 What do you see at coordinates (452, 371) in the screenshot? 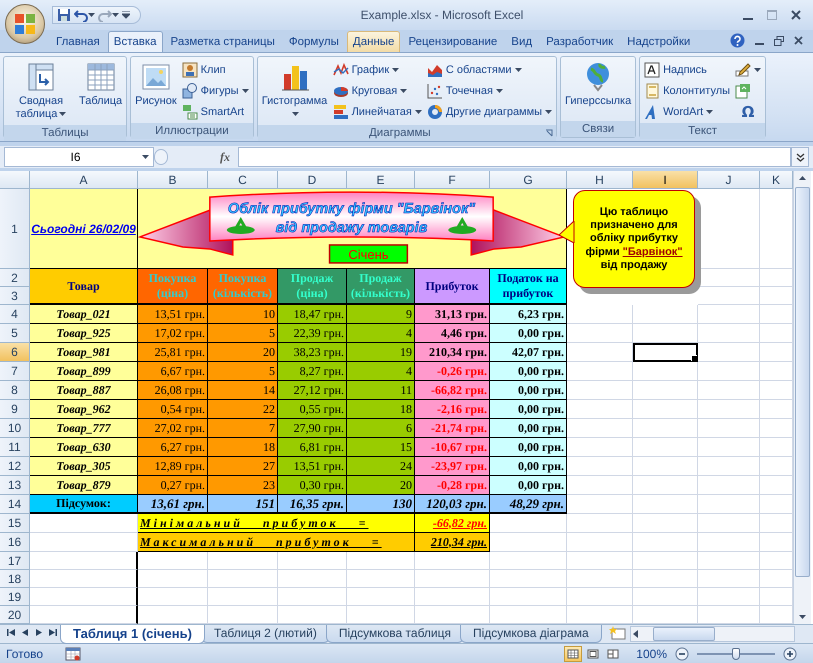
I see `table-cell: -0,26 грн.` at bounding box center [452, 371].